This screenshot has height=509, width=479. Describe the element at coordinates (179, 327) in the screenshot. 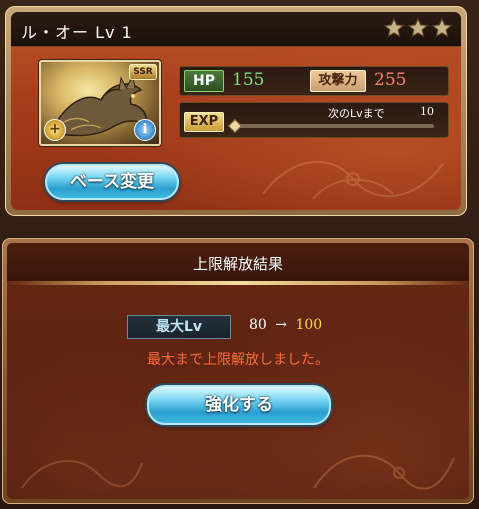

I see `max-level-label: 最大Lv` at that location.